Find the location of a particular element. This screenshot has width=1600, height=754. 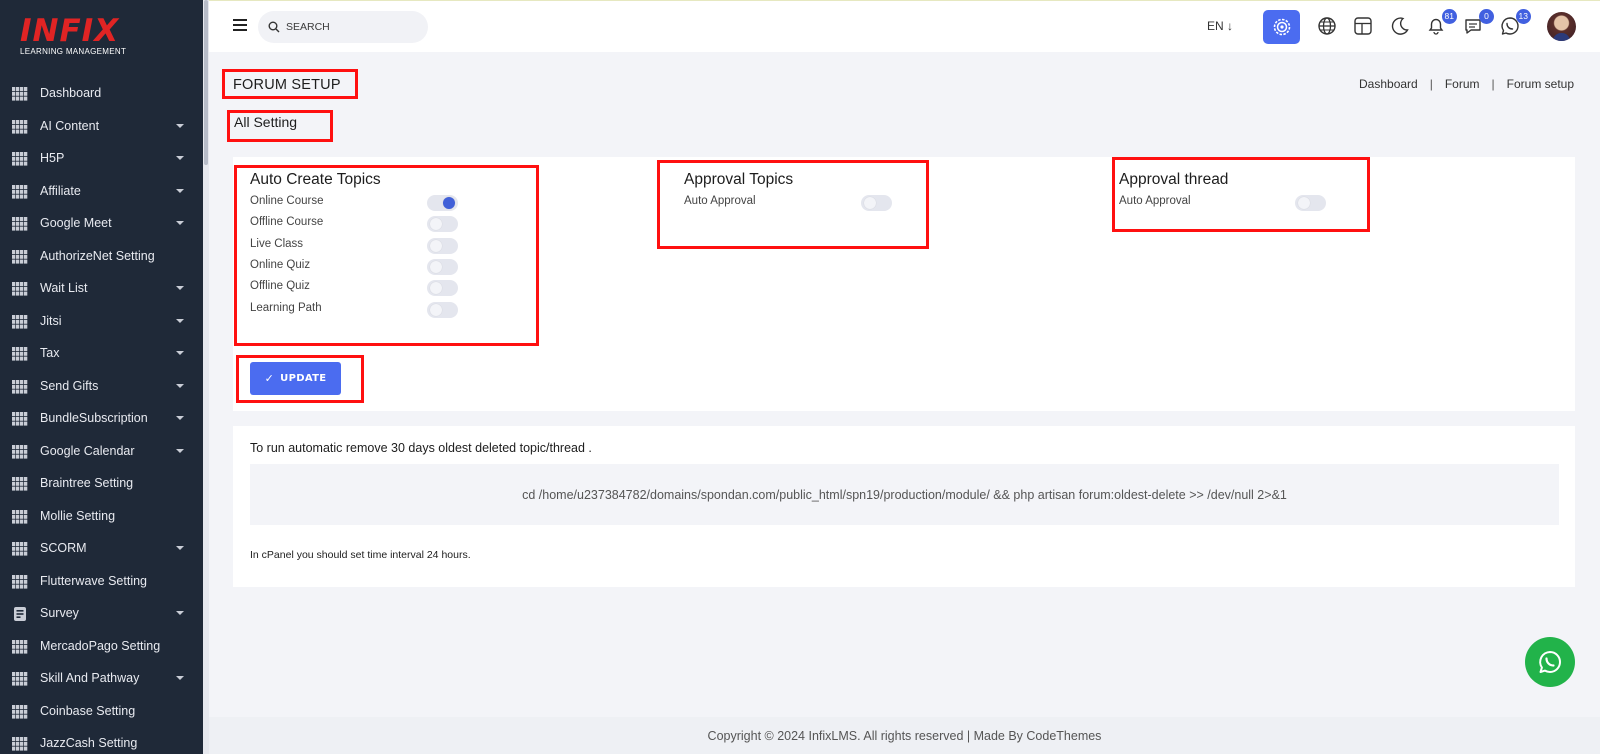

sidebar-item-label: SCORM is located at coordinates (63, 548).